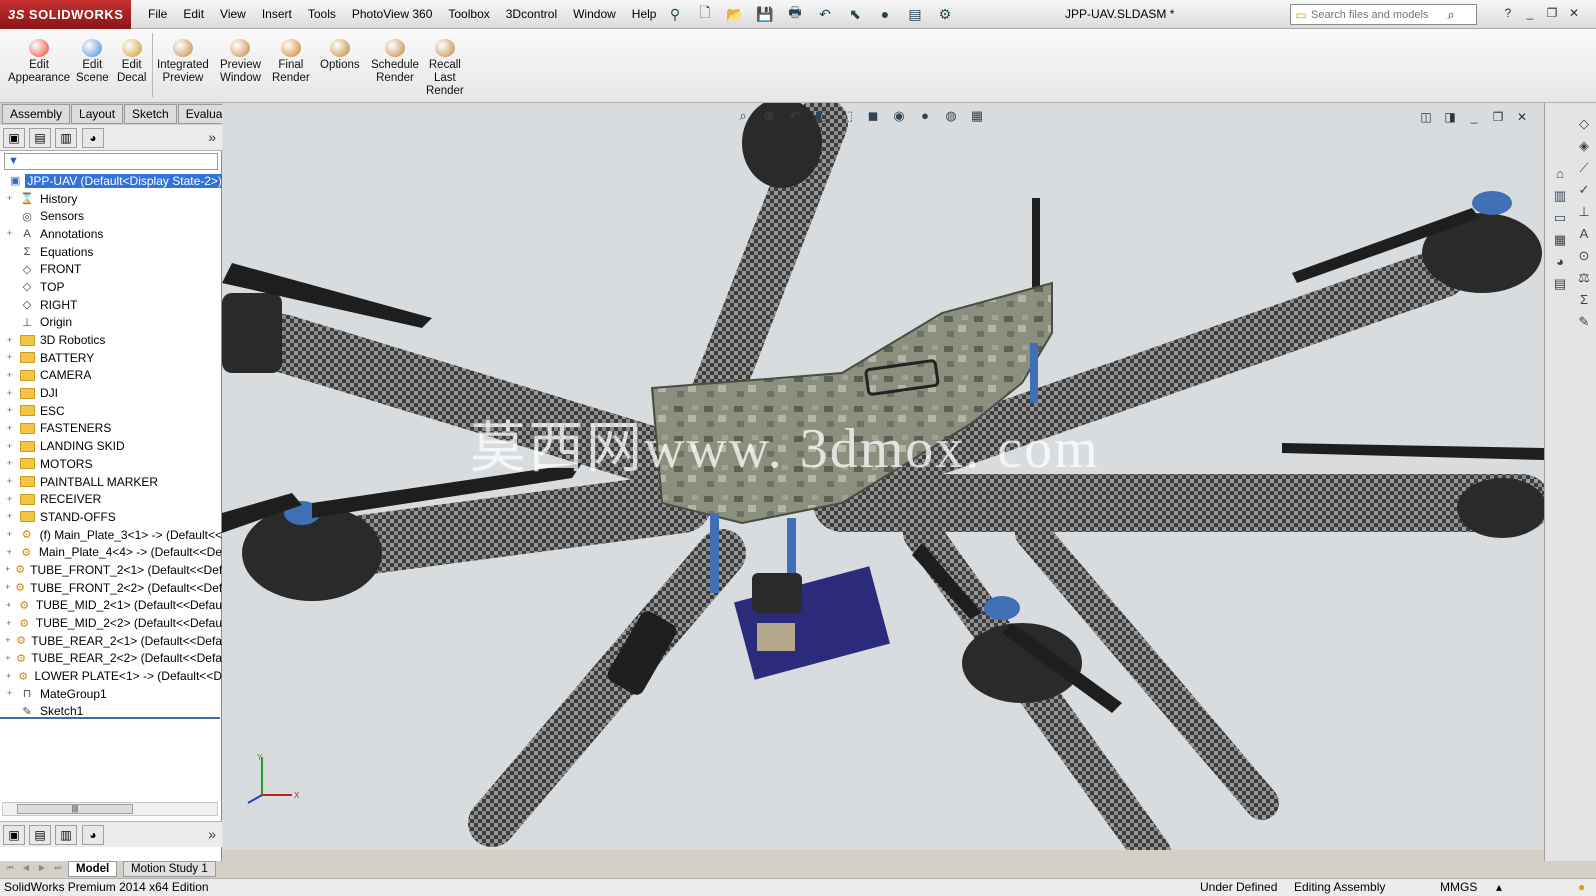  I want to click on tab-assembly: Assembly, so click(36, 114).